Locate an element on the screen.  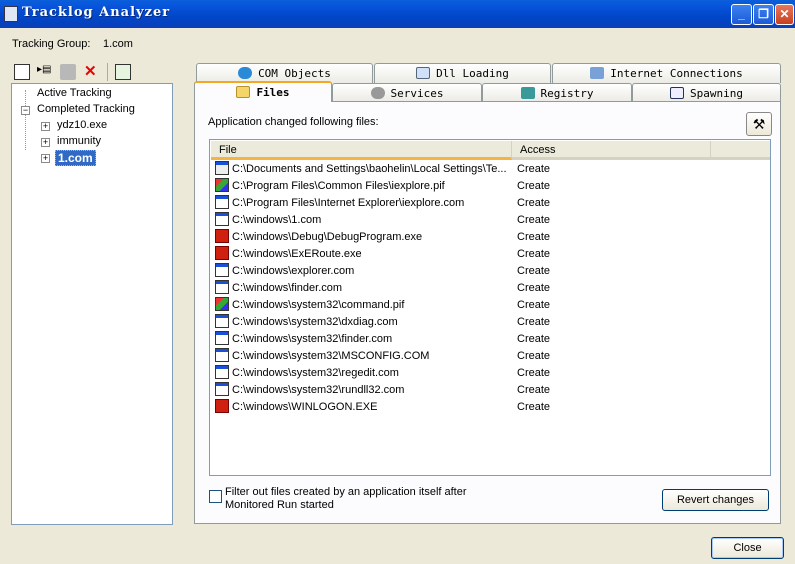
process-tree-icon is located at coordinates (677, 93).